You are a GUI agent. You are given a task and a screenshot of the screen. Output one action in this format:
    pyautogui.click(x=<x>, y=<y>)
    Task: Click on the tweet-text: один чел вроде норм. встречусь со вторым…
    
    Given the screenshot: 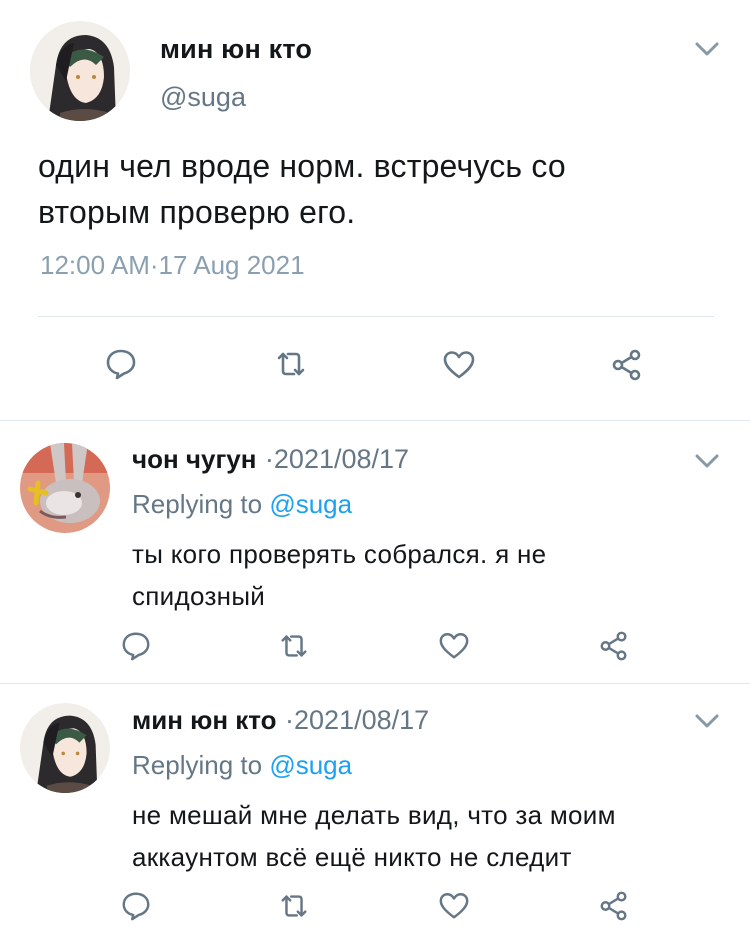 What is the action you would take?
    pyautogui.click(x=383, y=189)
    